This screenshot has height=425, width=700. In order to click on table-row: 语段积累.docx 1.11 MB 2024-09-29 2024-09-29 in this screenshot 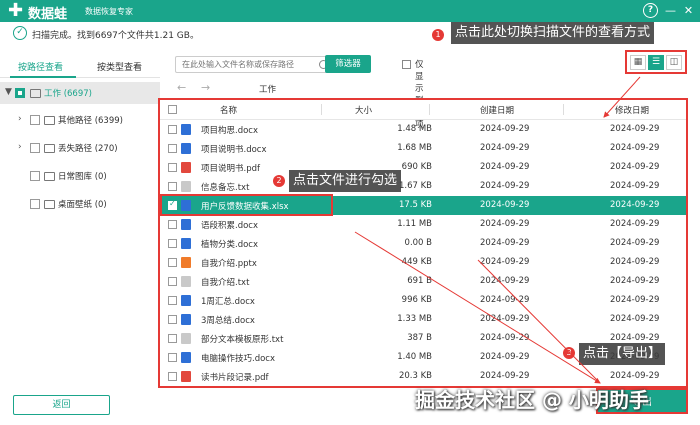, I will do `click(423, 224)`.